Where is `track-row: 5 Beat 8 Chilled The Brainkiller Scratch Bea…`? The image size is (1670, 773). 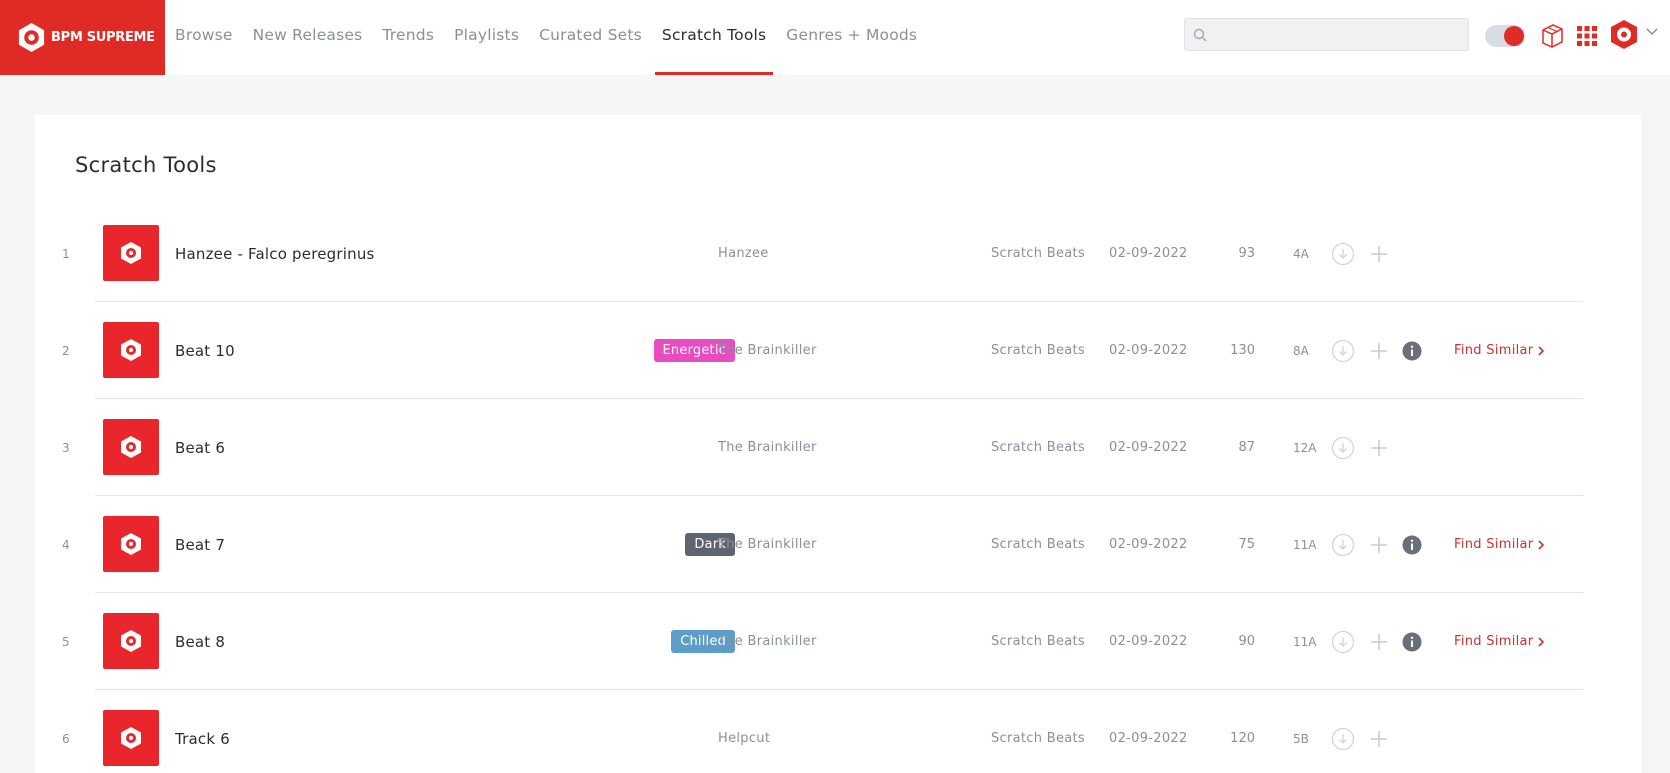
track-row: 5 Beat 8 Chilled The Brainkiller Scratch Bea… is located at coordinates (838, 641).